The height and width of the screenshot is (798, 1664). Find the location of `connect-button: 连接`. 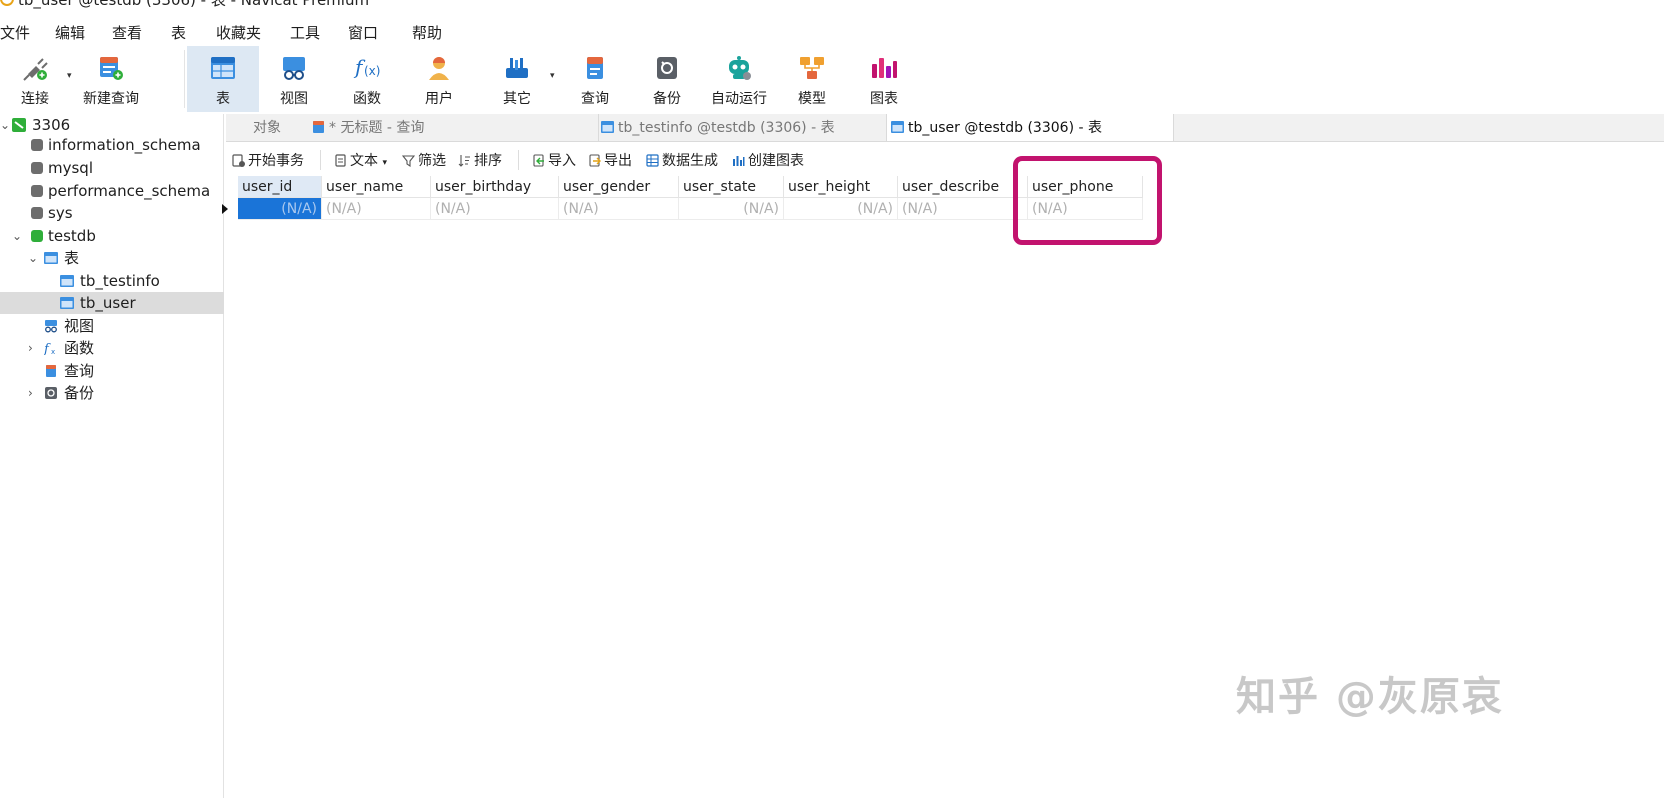

connect-button: 连接 is located at coordinates (35, 79).